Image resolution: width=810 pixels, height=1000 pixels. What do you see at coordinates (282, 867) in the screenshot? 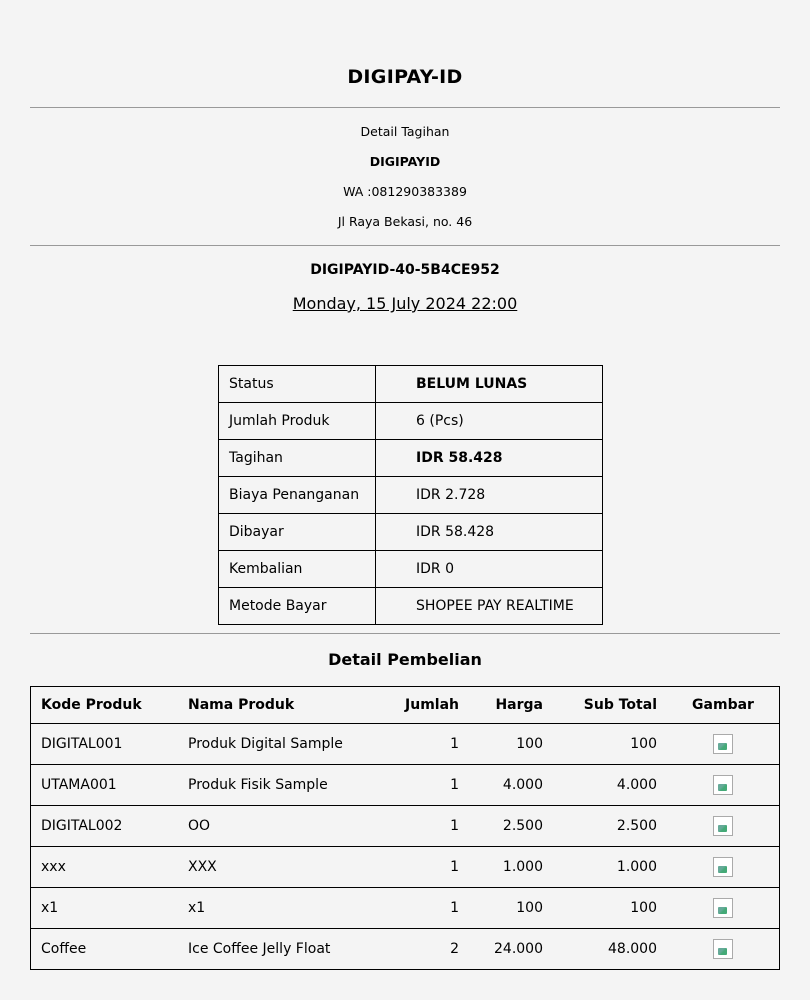
I see `product-name-cell: XXX` at bounding box center [282, 867].